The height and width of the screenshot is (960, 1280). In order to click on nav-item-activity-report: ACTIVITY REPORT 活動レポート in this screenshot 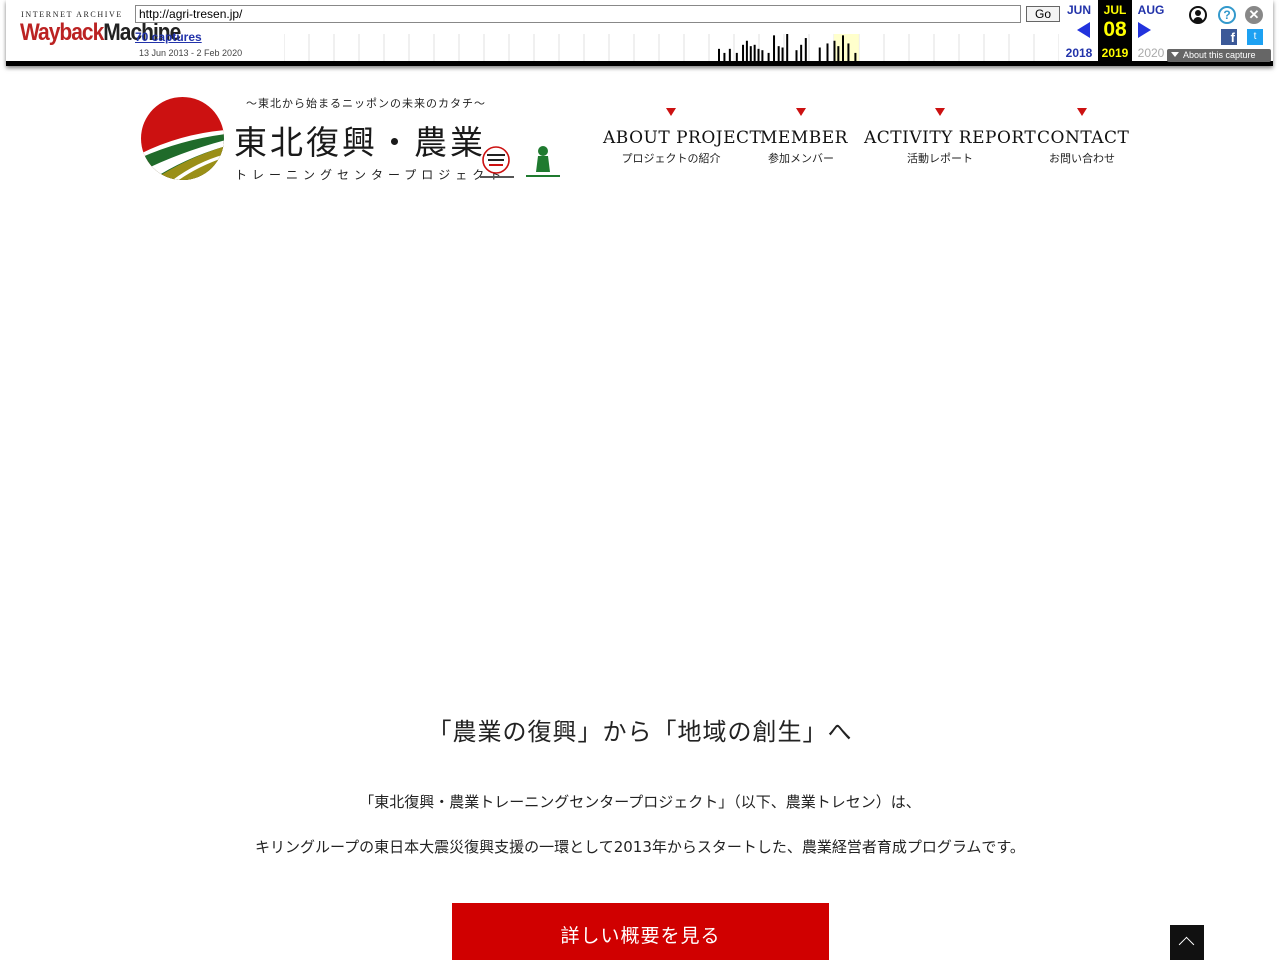, I will do `click(950, 137)`.